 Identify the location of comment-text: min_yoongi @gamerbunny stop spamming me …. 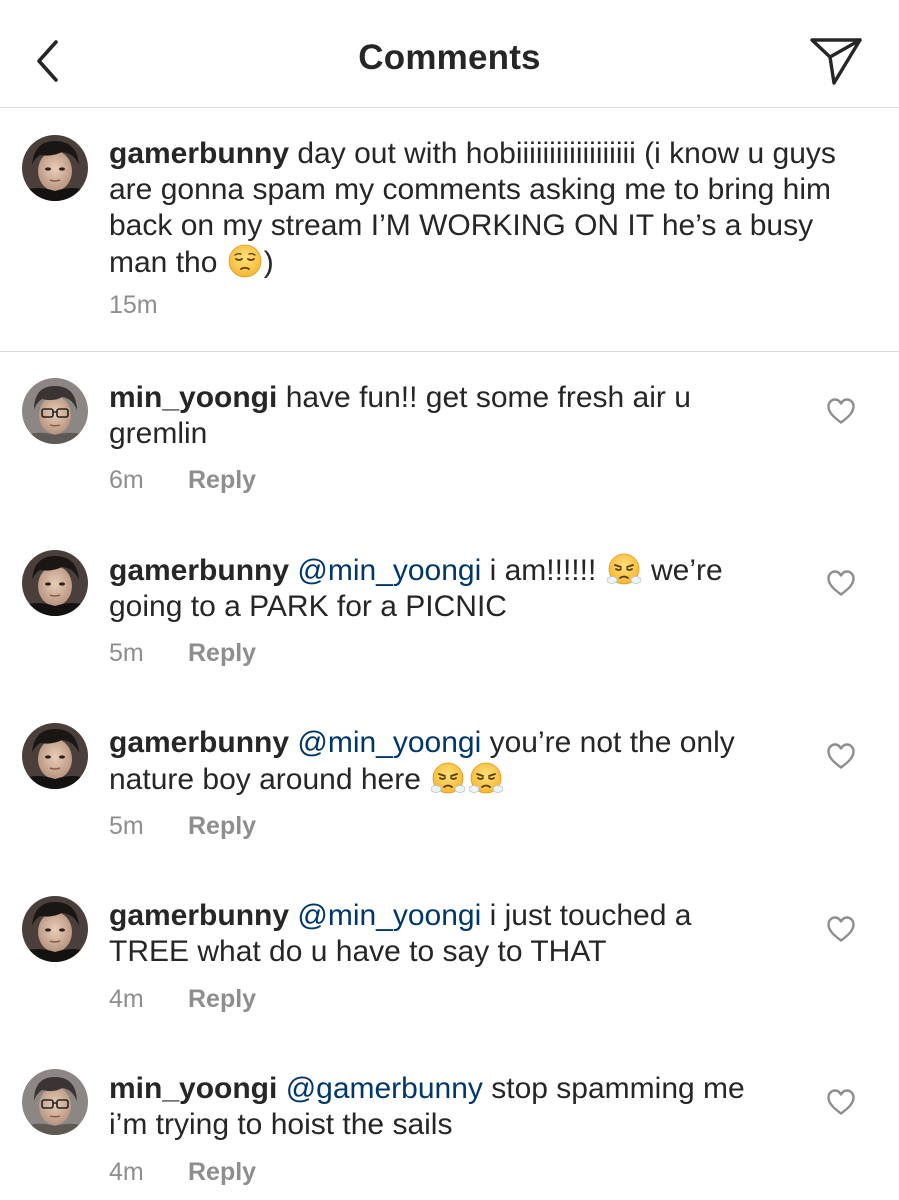
(444, 1107).